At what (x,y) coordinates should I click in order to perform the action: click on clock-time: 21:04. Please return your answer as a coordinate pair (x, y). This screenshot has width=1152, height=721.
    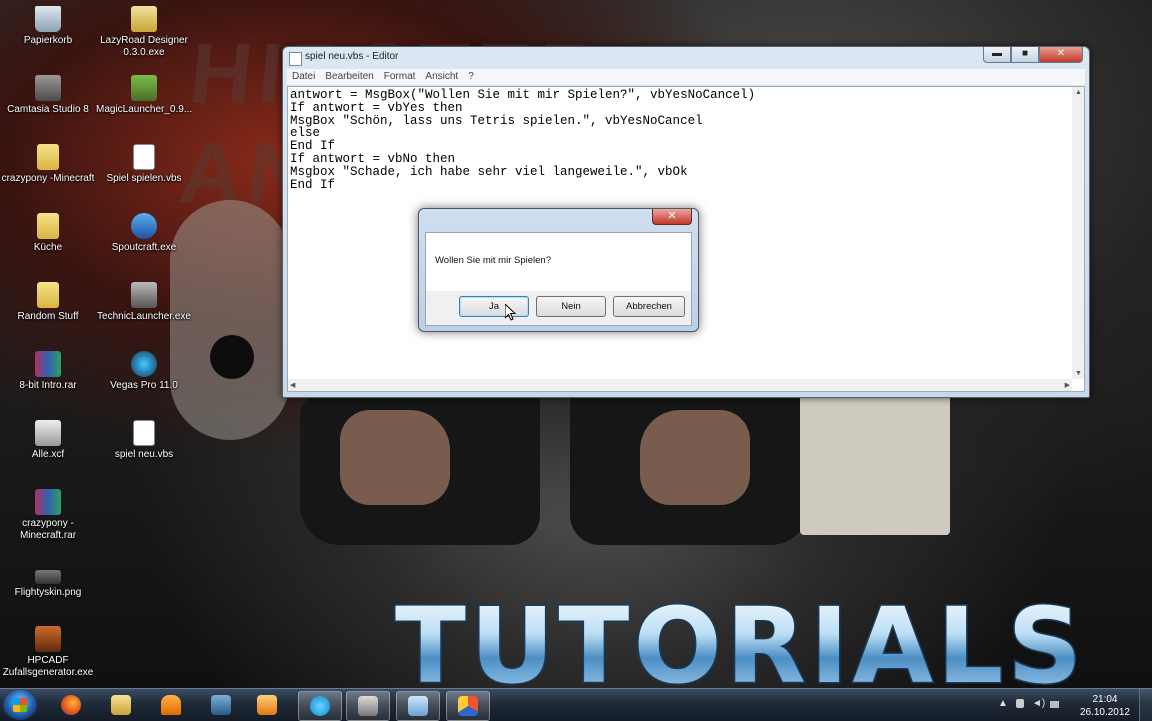
    Looking at the image, I should click on (1105, 699).